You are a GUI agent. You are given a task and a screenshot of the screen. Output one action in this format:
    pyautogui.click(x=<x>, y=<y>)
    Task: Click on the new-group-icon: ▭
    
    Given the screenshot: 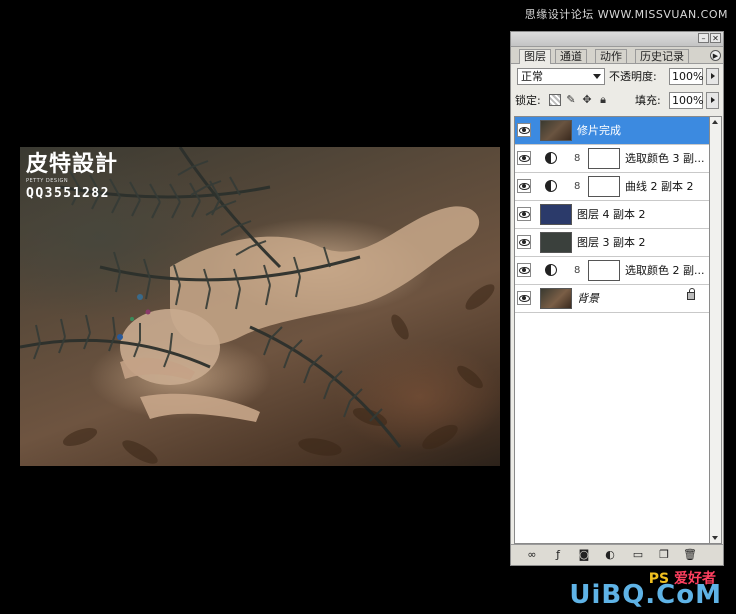 What is the action you would take?
    pyautogui.click(x=638, y=554)
    